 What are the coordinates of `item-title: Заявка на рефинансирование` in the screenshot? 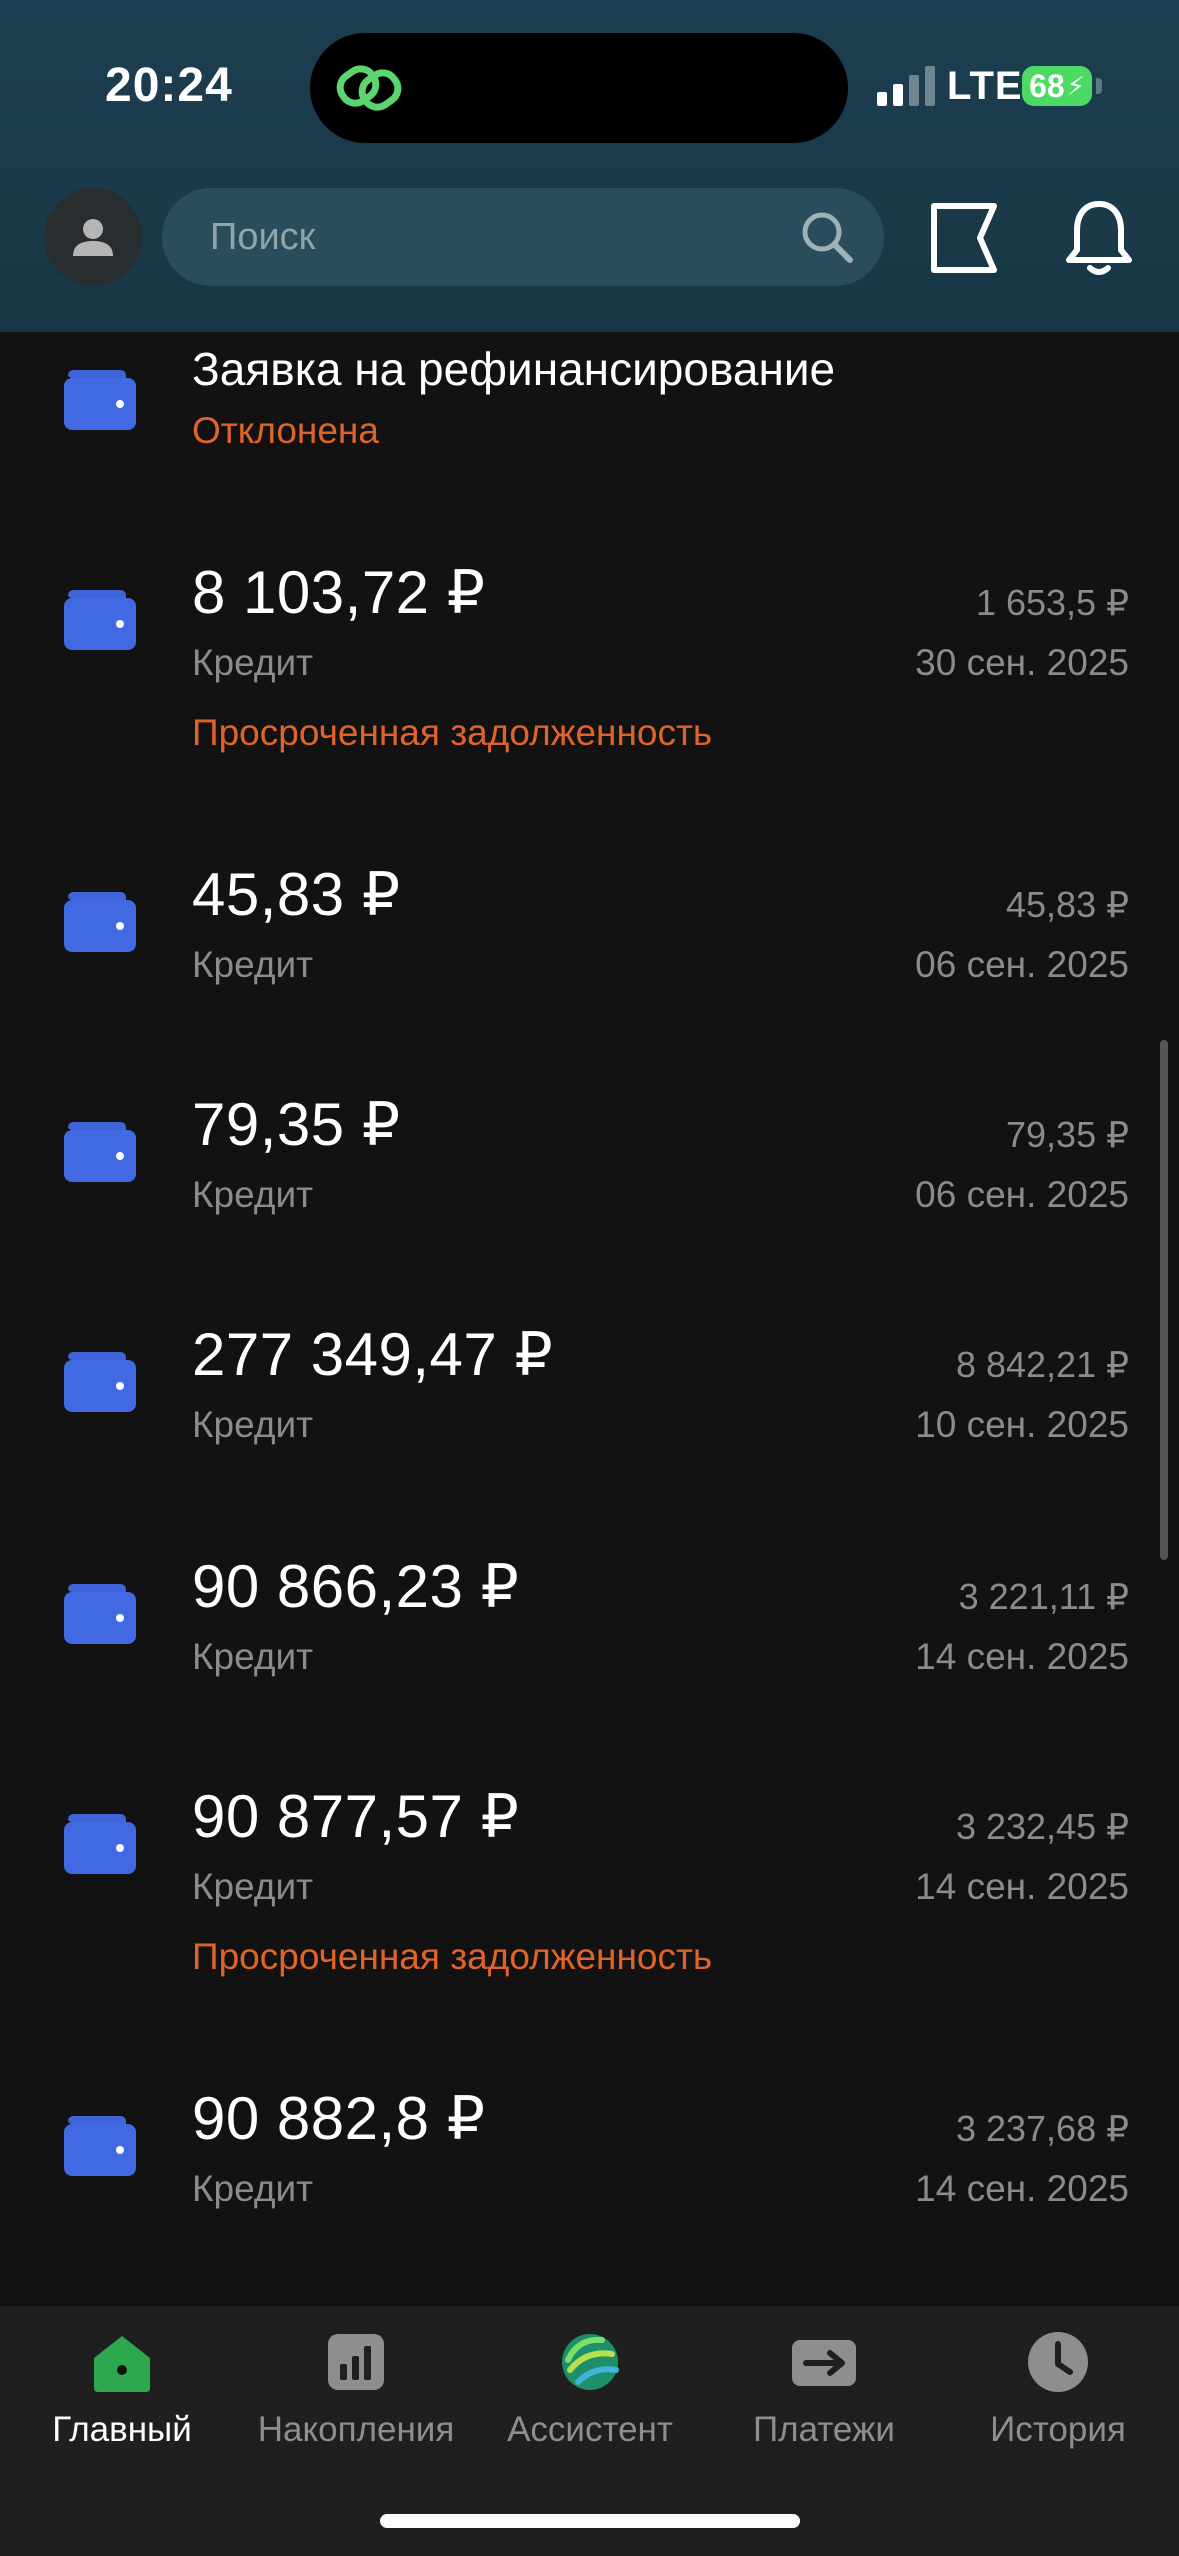 It's located at (514, 369).